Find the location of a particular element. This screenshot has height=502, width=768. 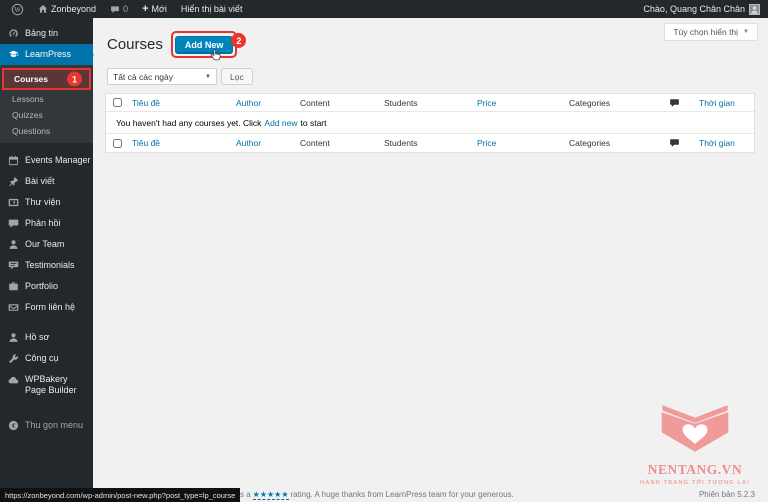

date-filter-select: Tất cả các ngày ▼ is located at coordinates (162, 76).